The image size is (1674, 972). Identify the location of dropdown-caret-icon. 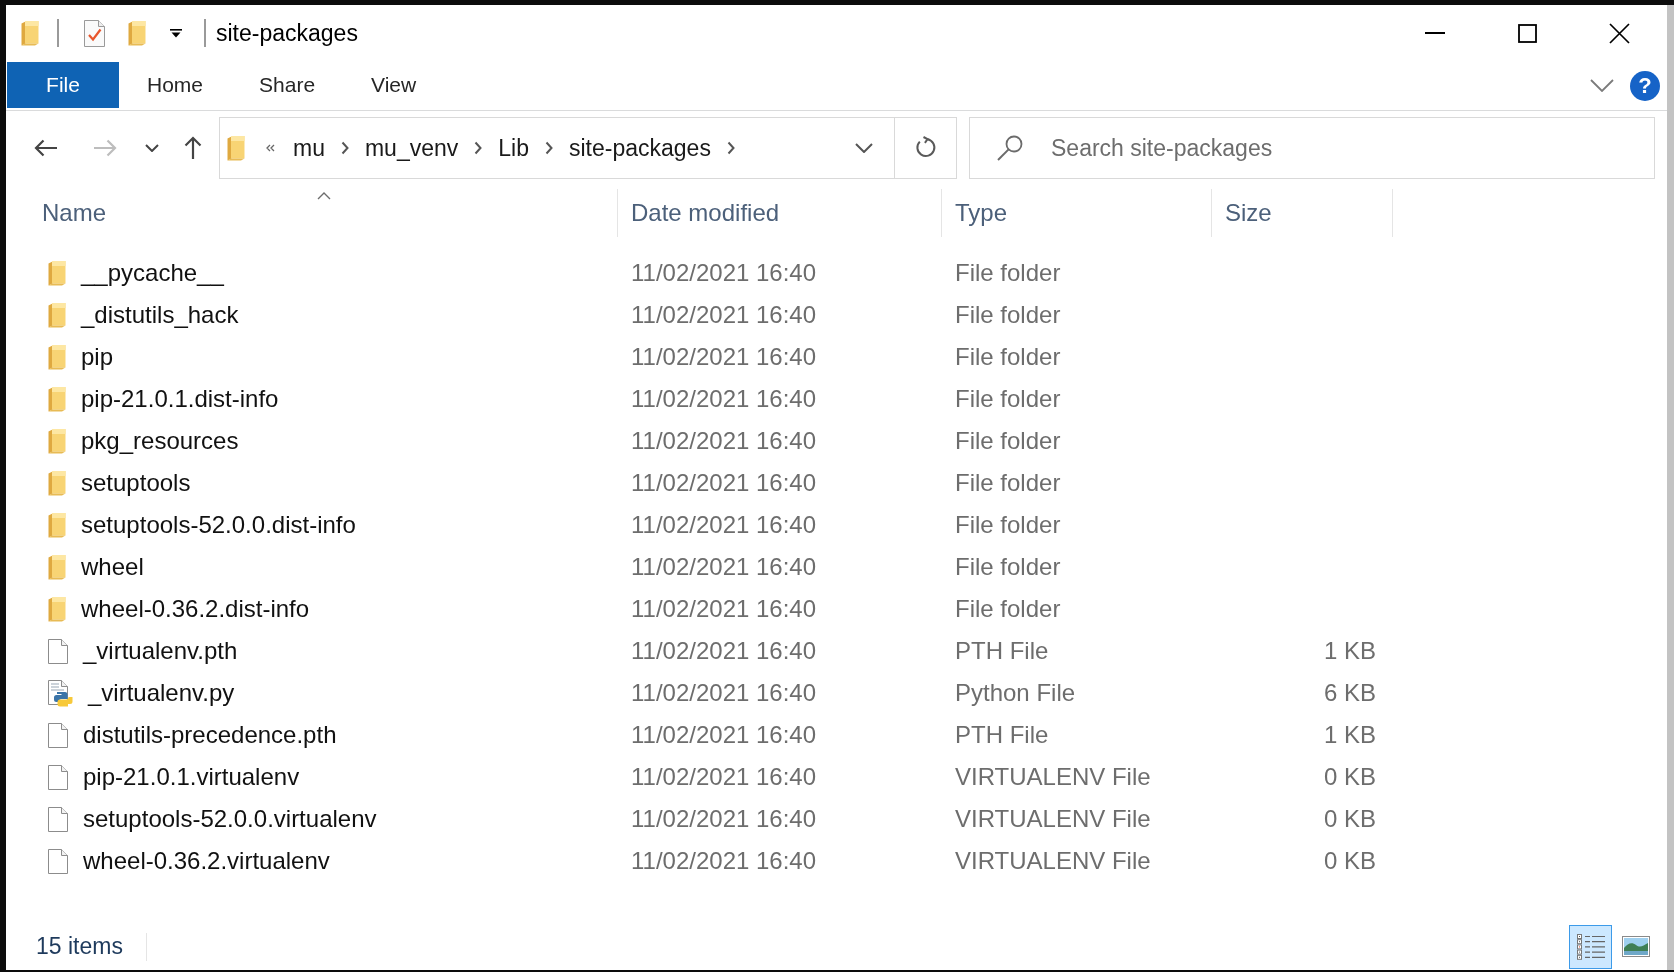
(176, 33).